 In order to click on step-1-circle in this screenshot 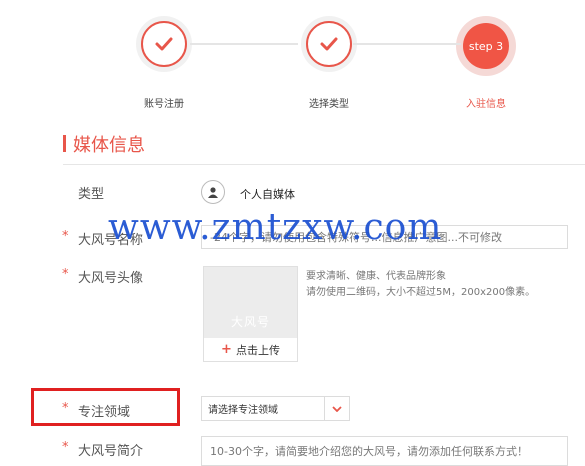, I will do `click(164, 44)`.